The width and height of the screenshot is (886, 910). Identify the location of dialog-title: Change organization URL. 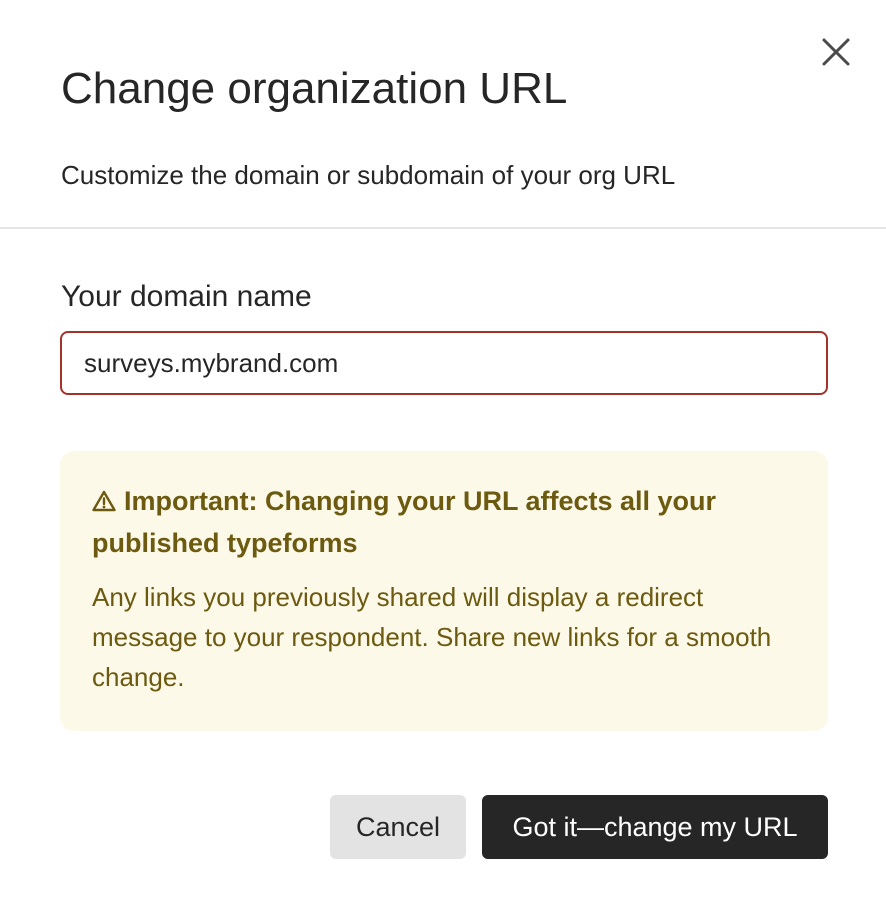
(314, 88).